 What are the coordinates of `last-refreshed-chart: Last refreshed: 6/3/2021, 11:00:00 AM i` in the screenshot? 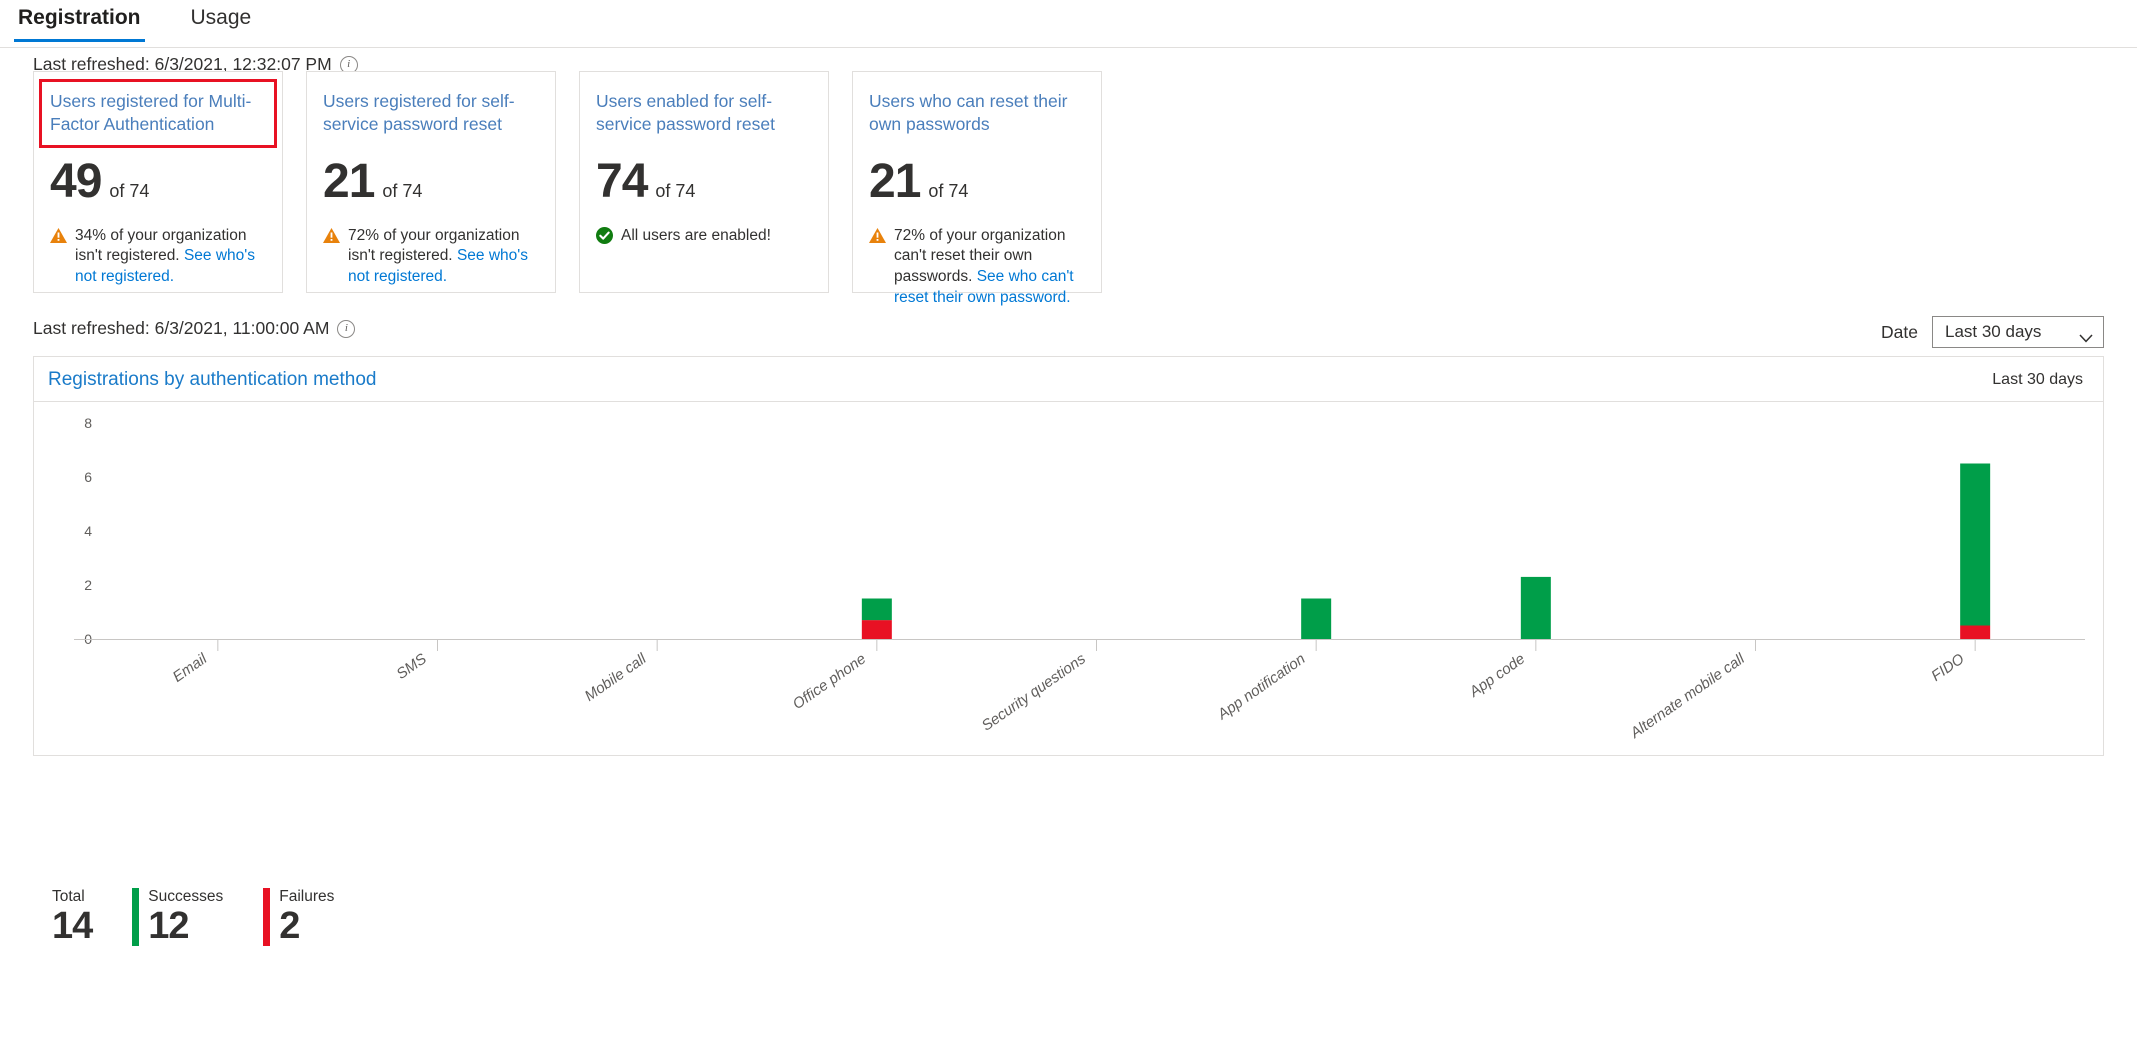 It's located at (194, 328).